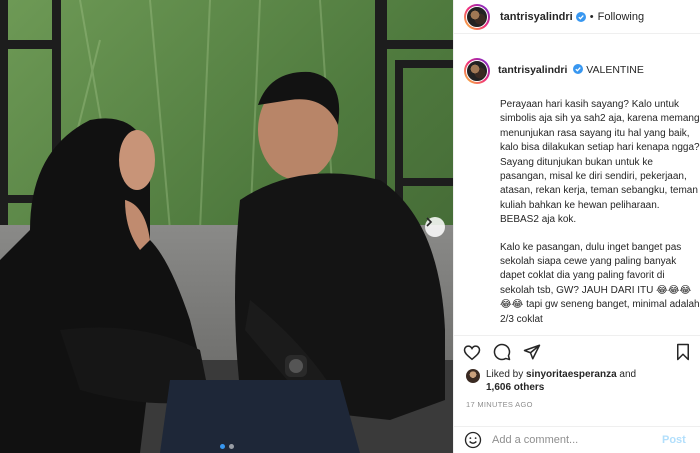 This screenshot has height=453, width=700. What do you see at coordinates (505, 374) in the screenshot?
I see `likes-prefix: Liked by` at bounding box center [505, 374].